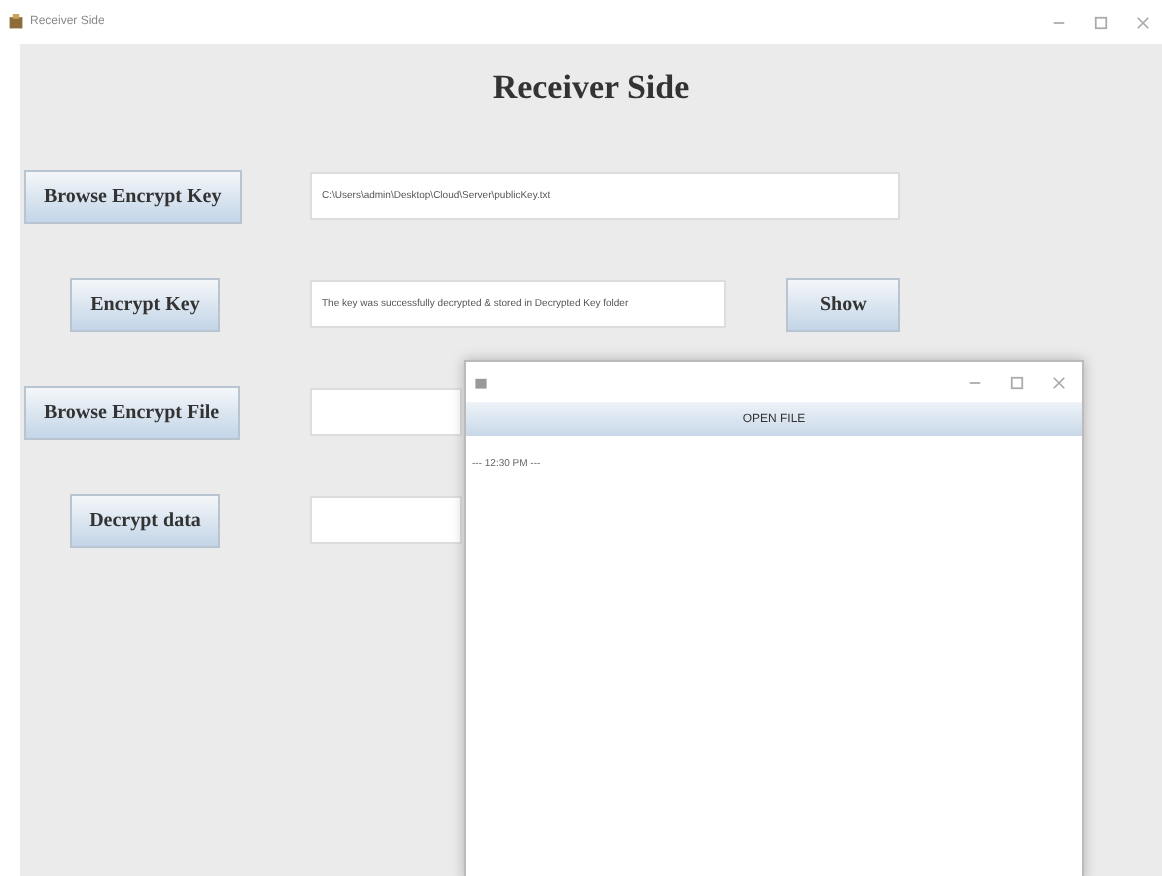  I want to click on action-button: Browse Encrypt Key, so click(133, 196).